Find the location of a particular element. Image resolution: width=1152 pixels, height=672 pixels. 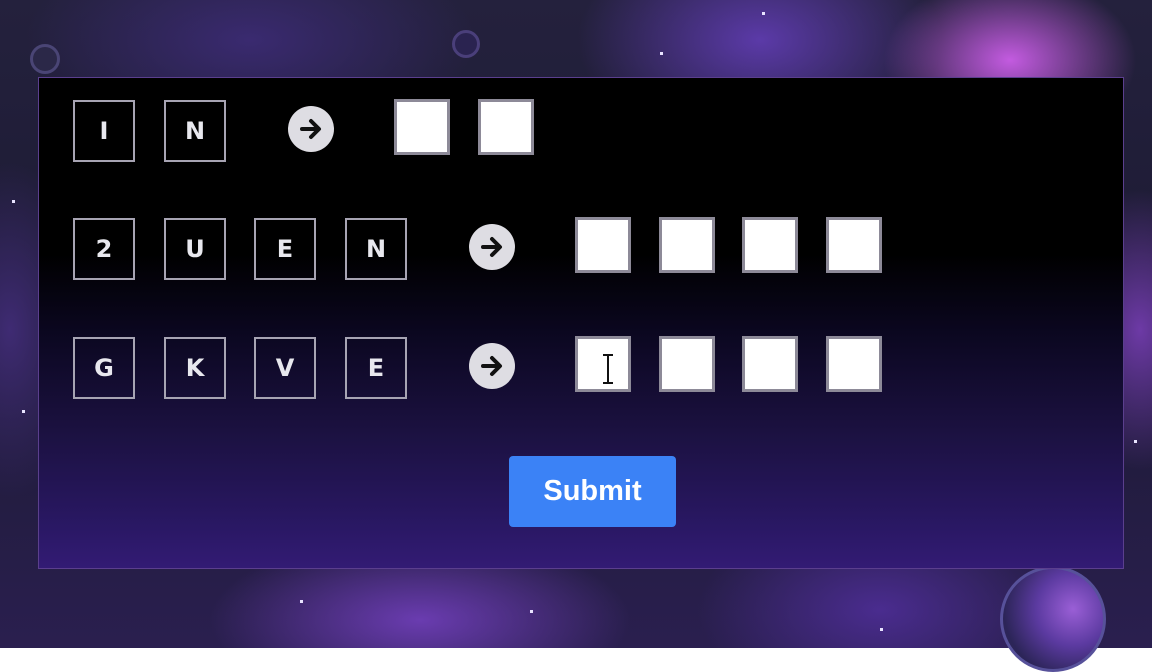

letter-tile: V is located at coordinates (285, 368).